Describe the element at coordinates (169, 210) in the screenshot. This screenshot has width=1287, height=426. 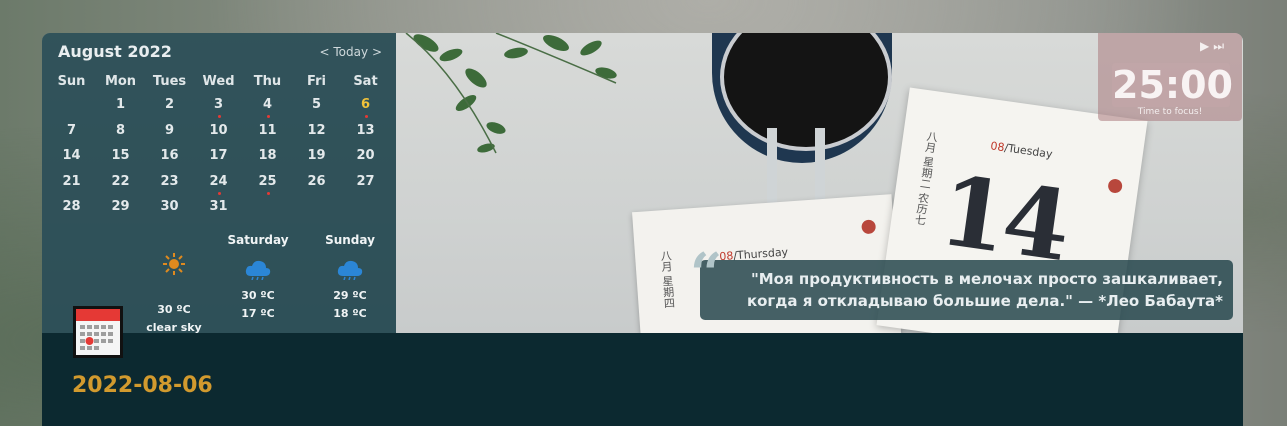
I see `calendar-day: 30` at that location.